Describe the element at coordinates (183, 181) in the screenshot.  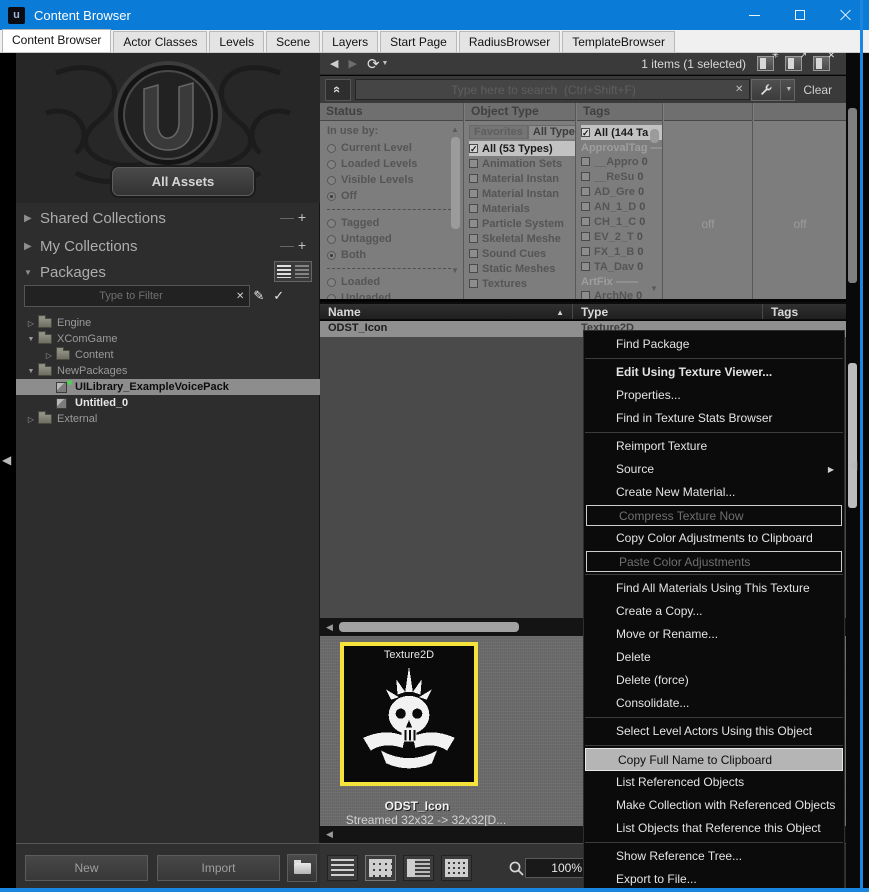
I see `all-assets-button: All Assets` at that location.